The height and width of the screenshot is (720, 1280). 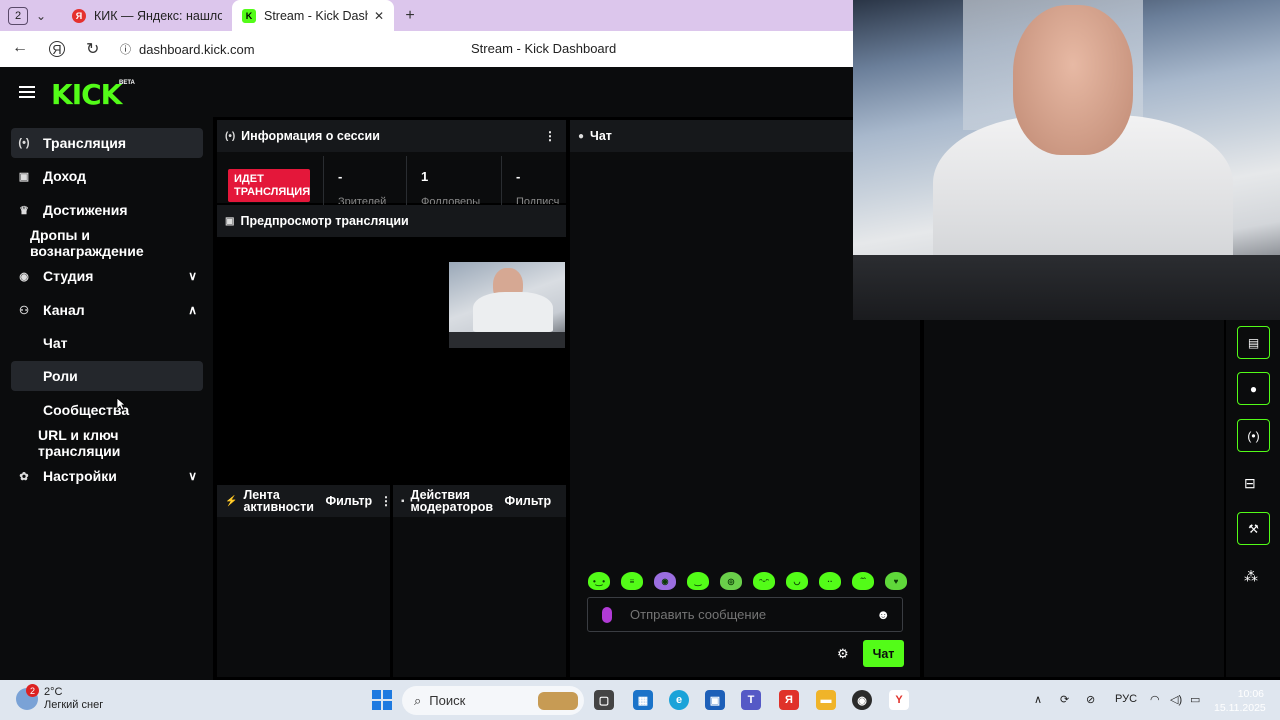 I want to click on sidebar-item-chat: Чат, so click(x=107, y=343).